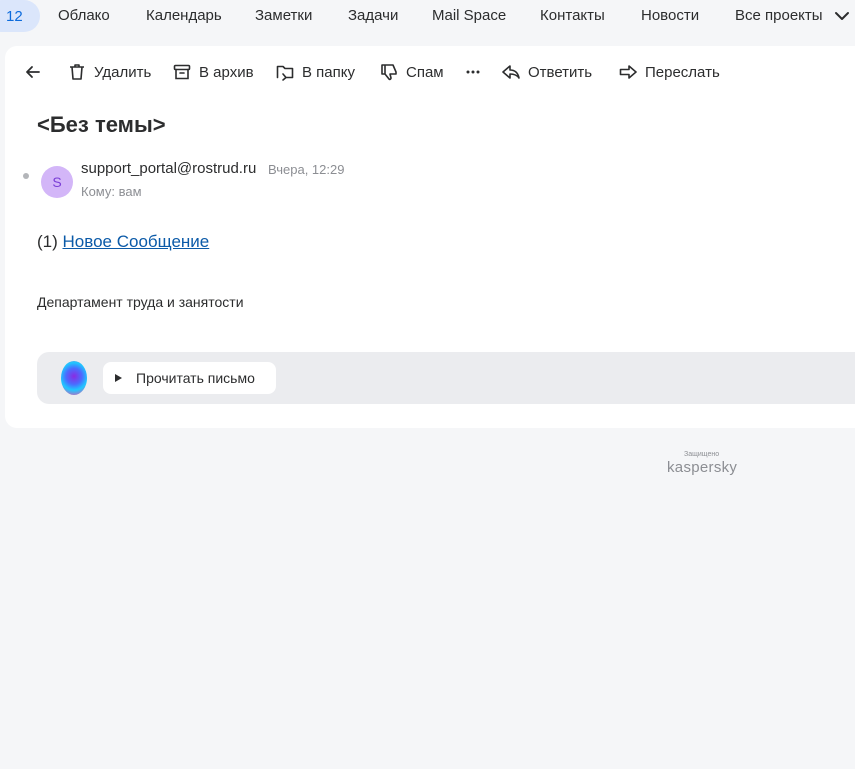 This screenshot has height=769, width=855. What do you see at coordinates (670, 16) in the screenshot?
I see `nav-item-news: Новости` at bounding box center [670, 16].